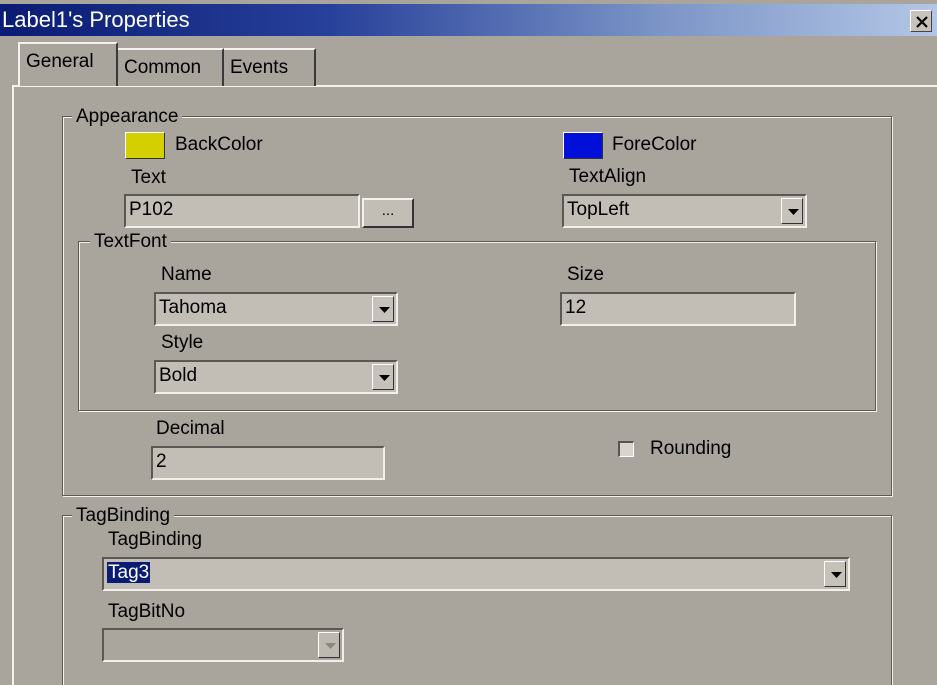  What do you see at coordinates (684, 211) in the screenshot?
I see `textalign-select: TopLeft` at bounding box center [684, 211].